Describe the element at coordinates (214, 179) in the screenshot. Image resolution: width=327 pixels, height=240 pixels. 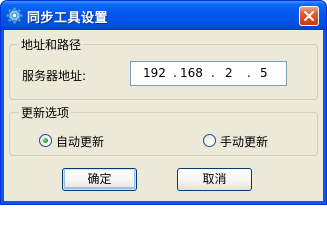
I see `cancel-button: 取消` at that location.